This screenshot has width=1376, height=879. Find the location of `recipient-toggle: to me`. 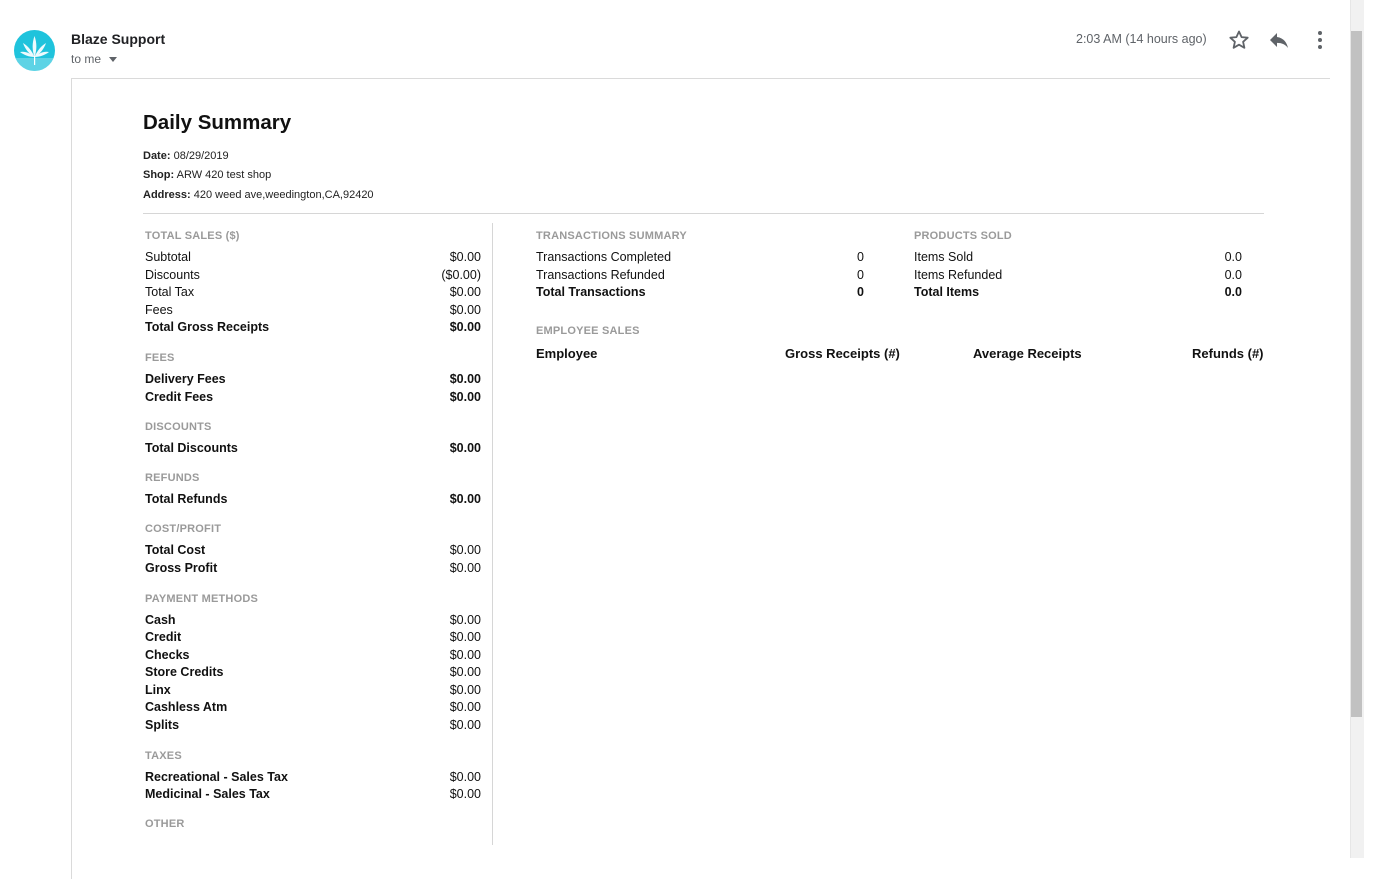

recipient-toggle: to me is located at coordinates (94, 59).